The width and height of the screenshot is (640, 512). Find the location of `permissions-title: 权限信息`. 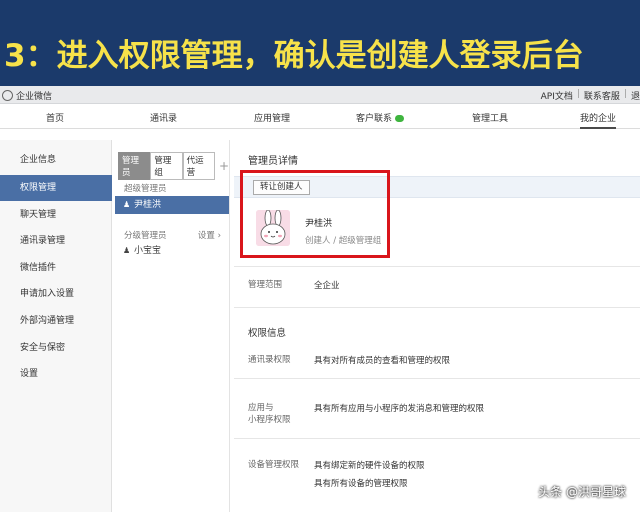

permissions-title: 权限信息 is located at coordinates (267, 333).